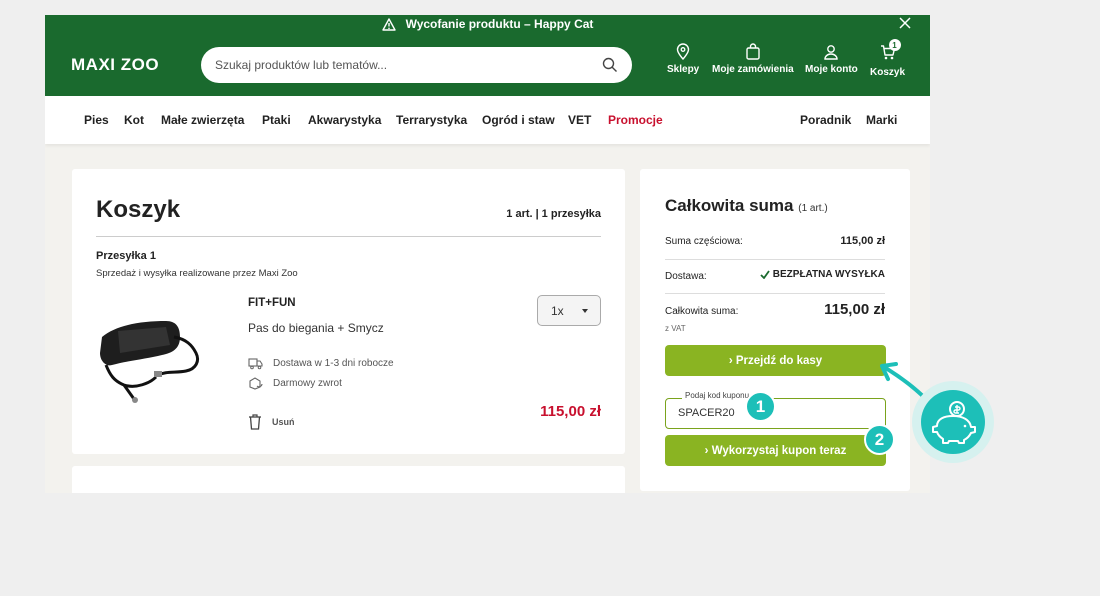 Image resolution: width=1100 pixels, height=596 pixels. I want to click on category-akwarystyka: Akwarystyka, so click(344, 120).